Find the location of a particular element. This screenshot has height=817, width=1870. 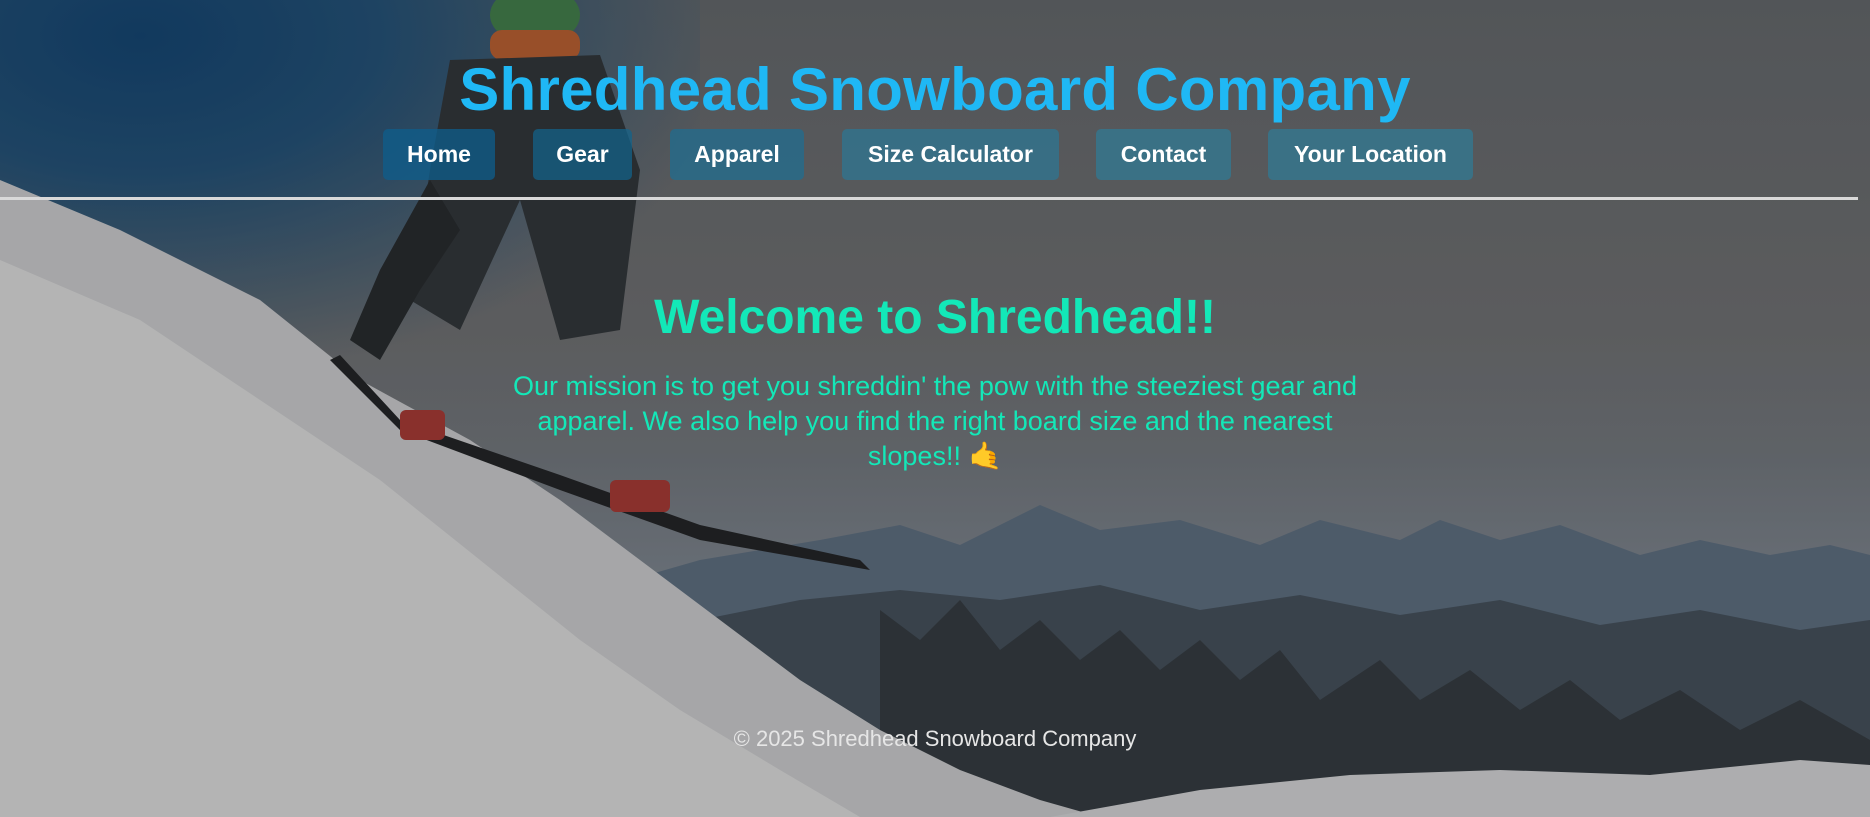

header-divider is located at coordinates (929, 198).